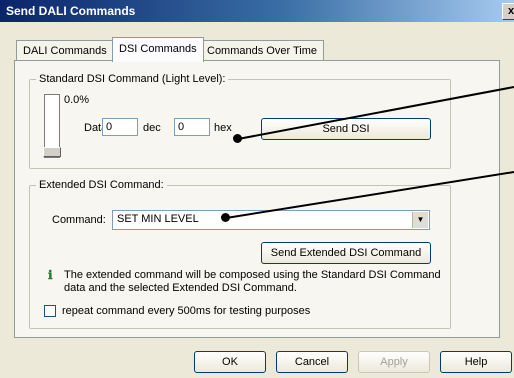 Image resolution: width=514 pixels, height=378 pixels. I want to click on window-title: Send DALI Commands, so click(71, 11).